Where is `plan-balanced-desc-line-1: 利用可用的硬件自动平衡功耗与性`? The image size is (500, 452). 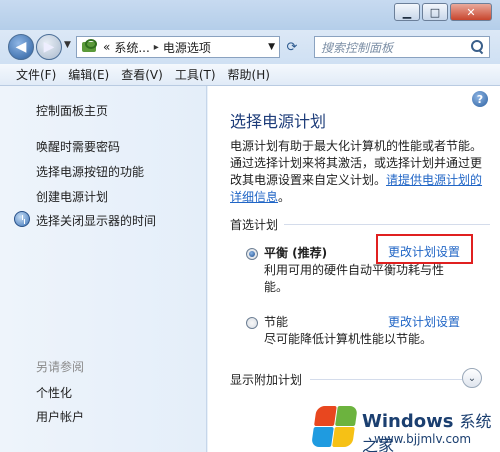
plan-balanced-desc-line-1: 利用可用的硬件自动平衡功耗与性 is located at coordinates (354, 270).